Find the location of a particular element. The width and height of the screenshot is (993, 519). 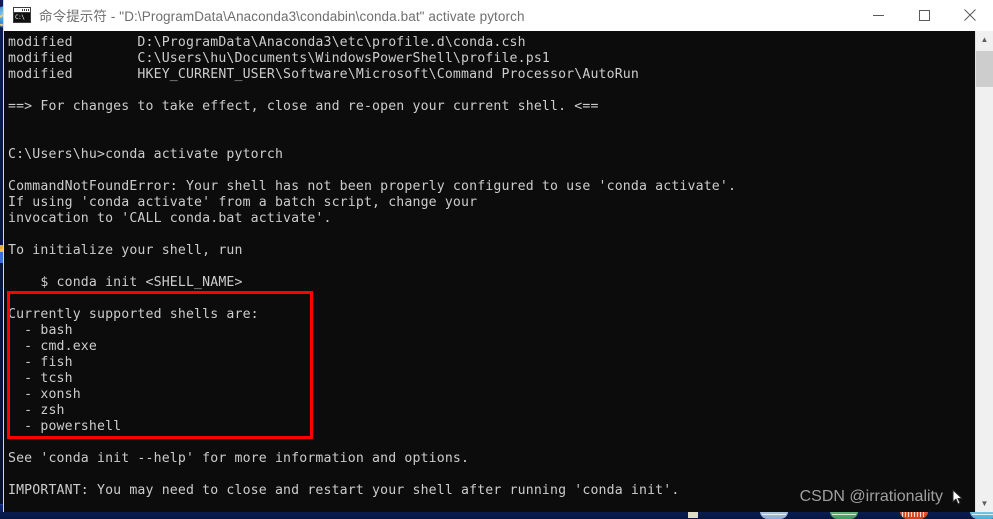

maximize-button is located at coordinates (924, 15).